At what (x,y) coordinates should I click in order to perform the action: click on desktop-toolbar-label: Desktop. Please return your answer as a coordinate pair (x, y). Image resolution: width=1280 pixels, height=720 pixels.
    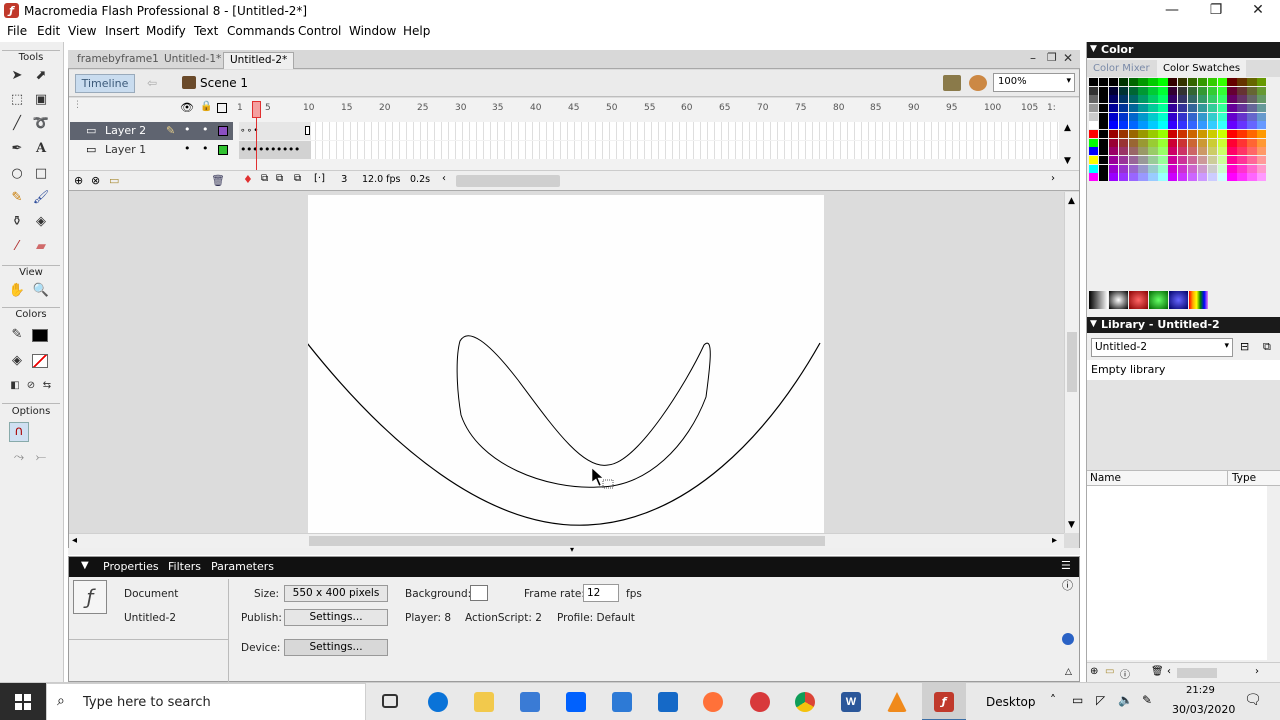
    Looking at the image, I should click on (1011, 702).